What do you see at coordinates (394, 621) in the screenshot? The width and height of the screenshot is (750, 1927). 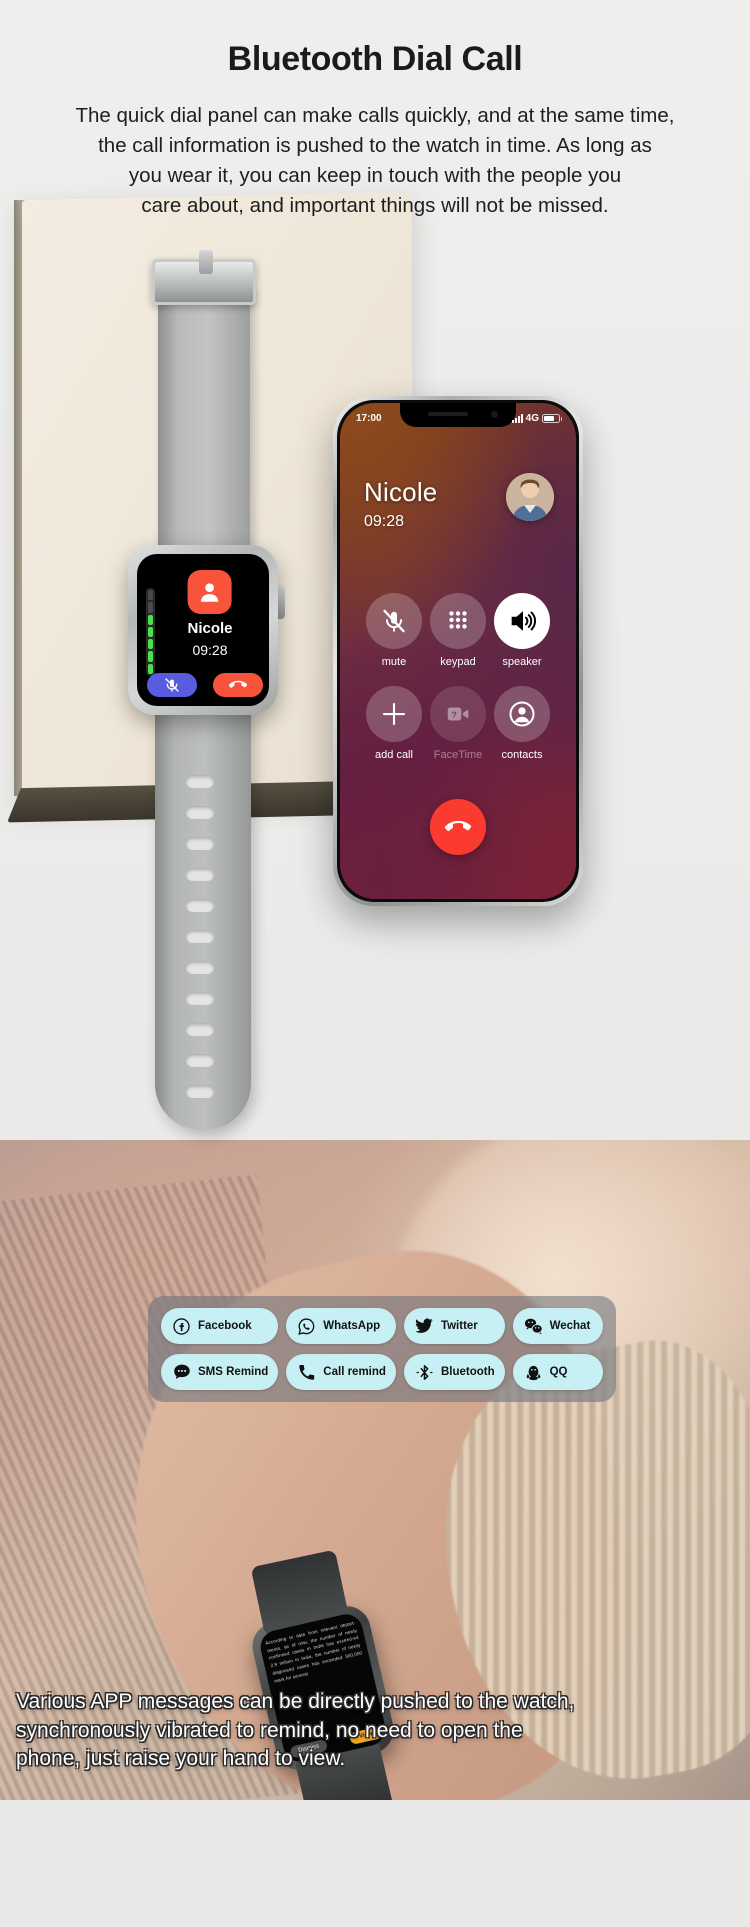 I see `mute-microphone-icon` at bounding box center [394, 621].